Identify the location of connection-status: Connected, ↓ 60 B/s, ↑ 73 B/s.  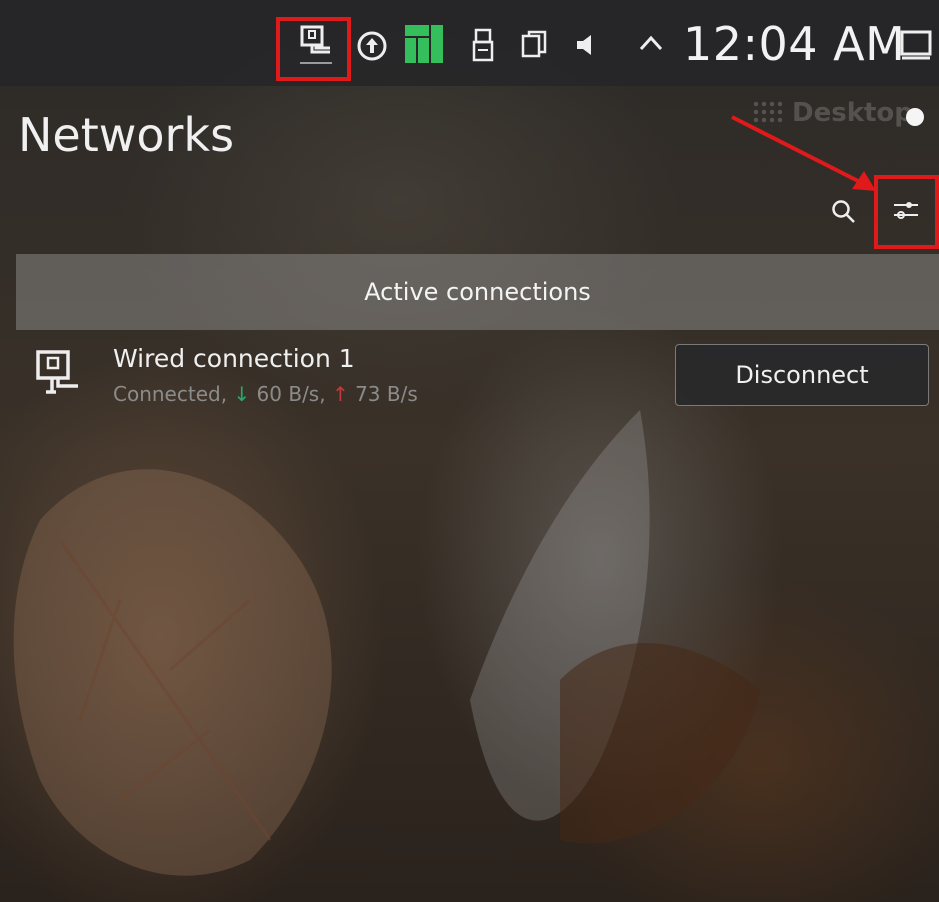
(265, 394).